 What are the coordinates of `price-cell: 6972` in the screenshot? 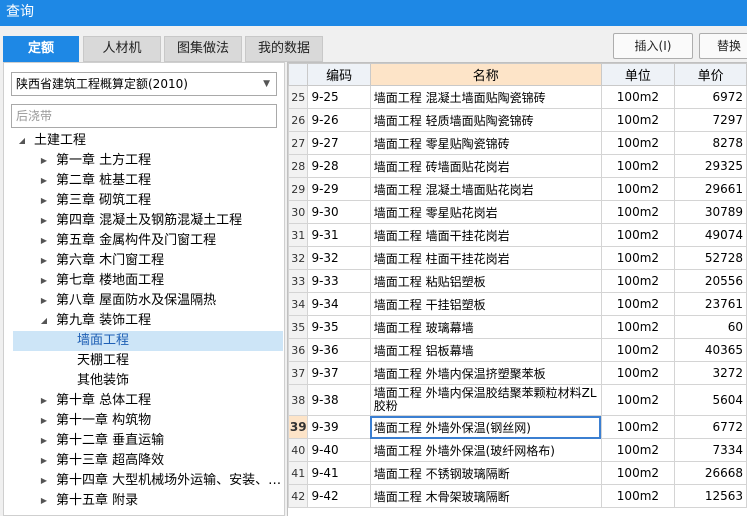 It's located at (710, 97).